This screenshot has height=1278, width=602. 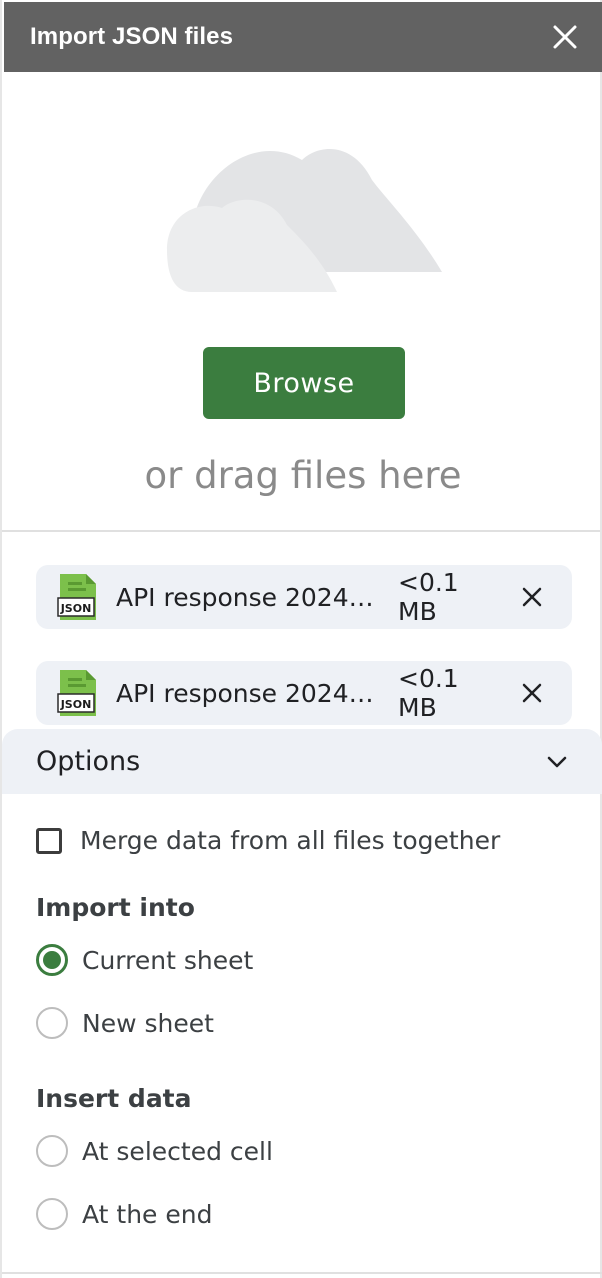 I want to click on bottom-divider, so click(x=302, y=1273).